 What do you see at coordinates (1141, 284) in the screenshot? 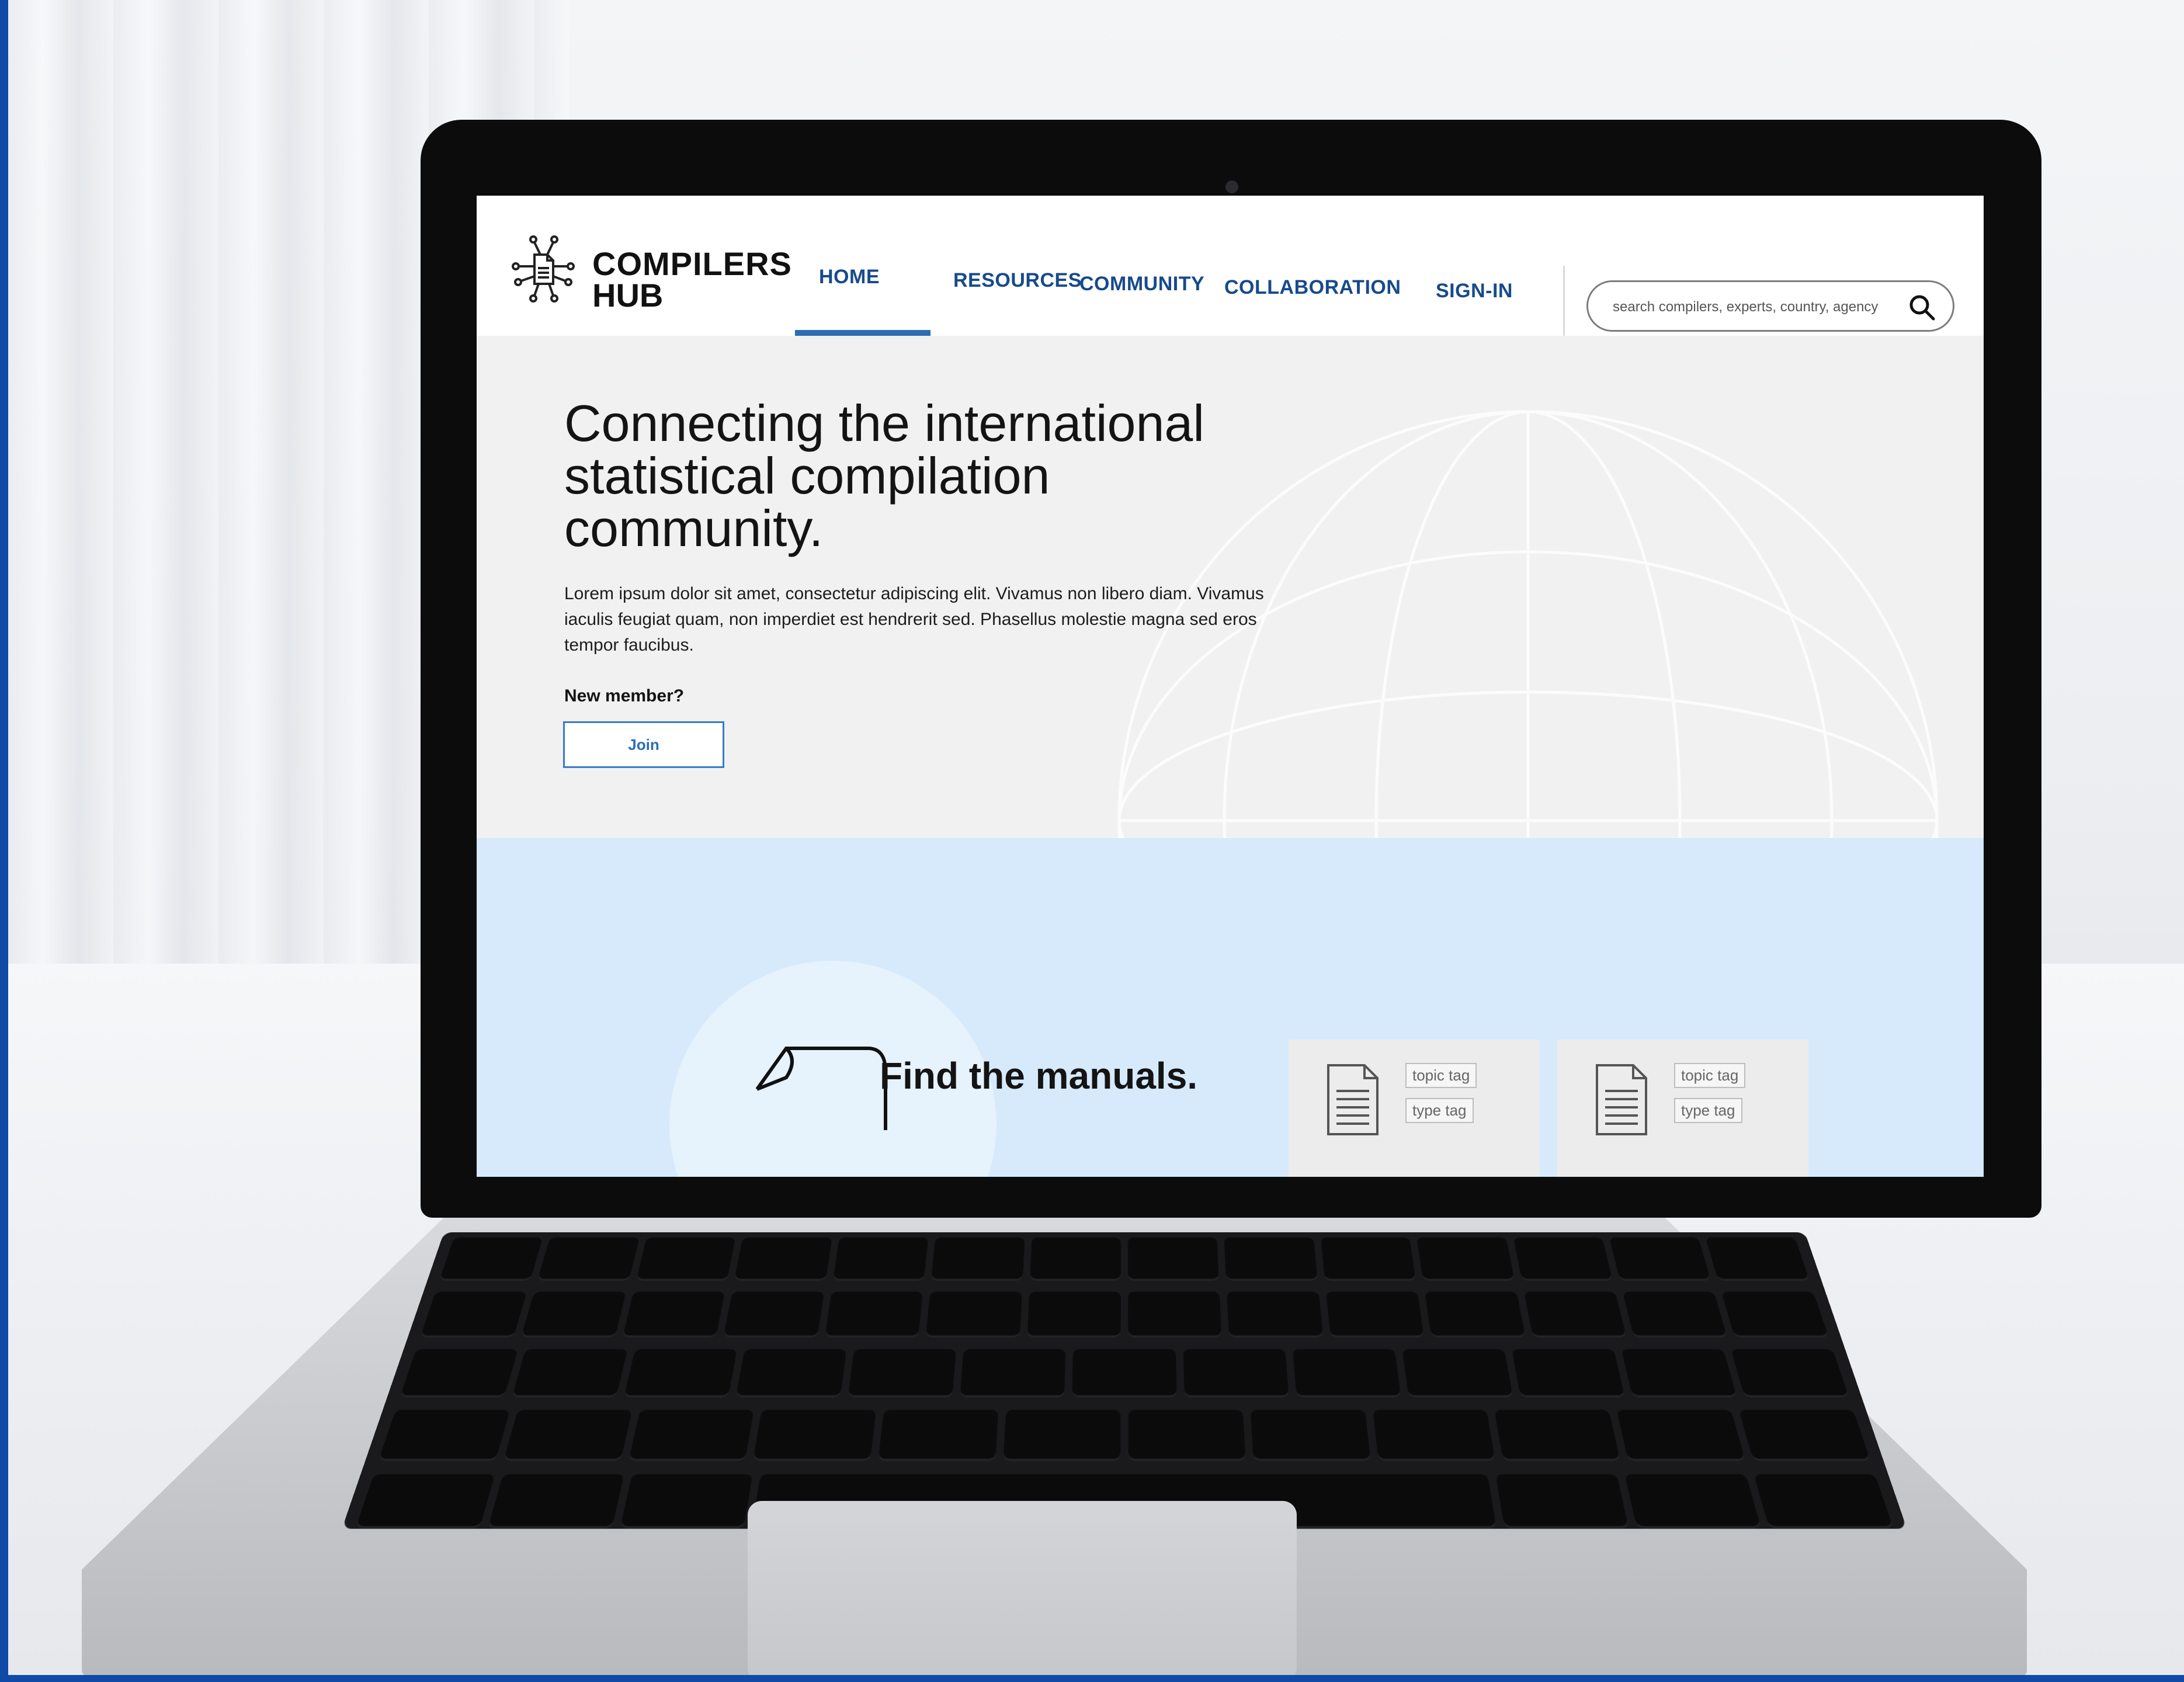
I see `nav-community: COMMUNITY` at bounding box center [1141, 284].